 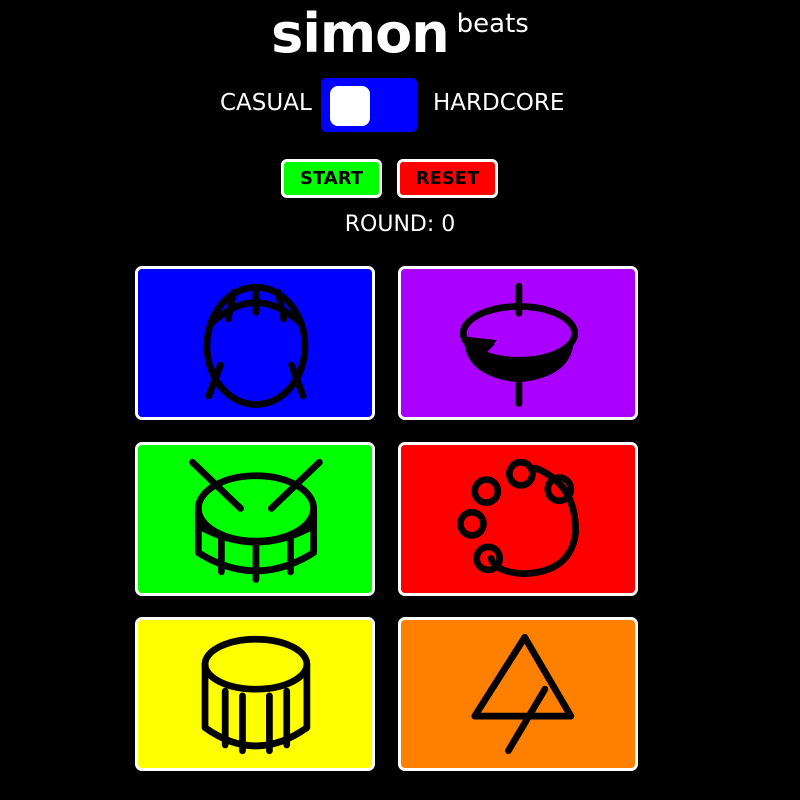 I want to click on pad-cymbal, so click(x=518, y=343).